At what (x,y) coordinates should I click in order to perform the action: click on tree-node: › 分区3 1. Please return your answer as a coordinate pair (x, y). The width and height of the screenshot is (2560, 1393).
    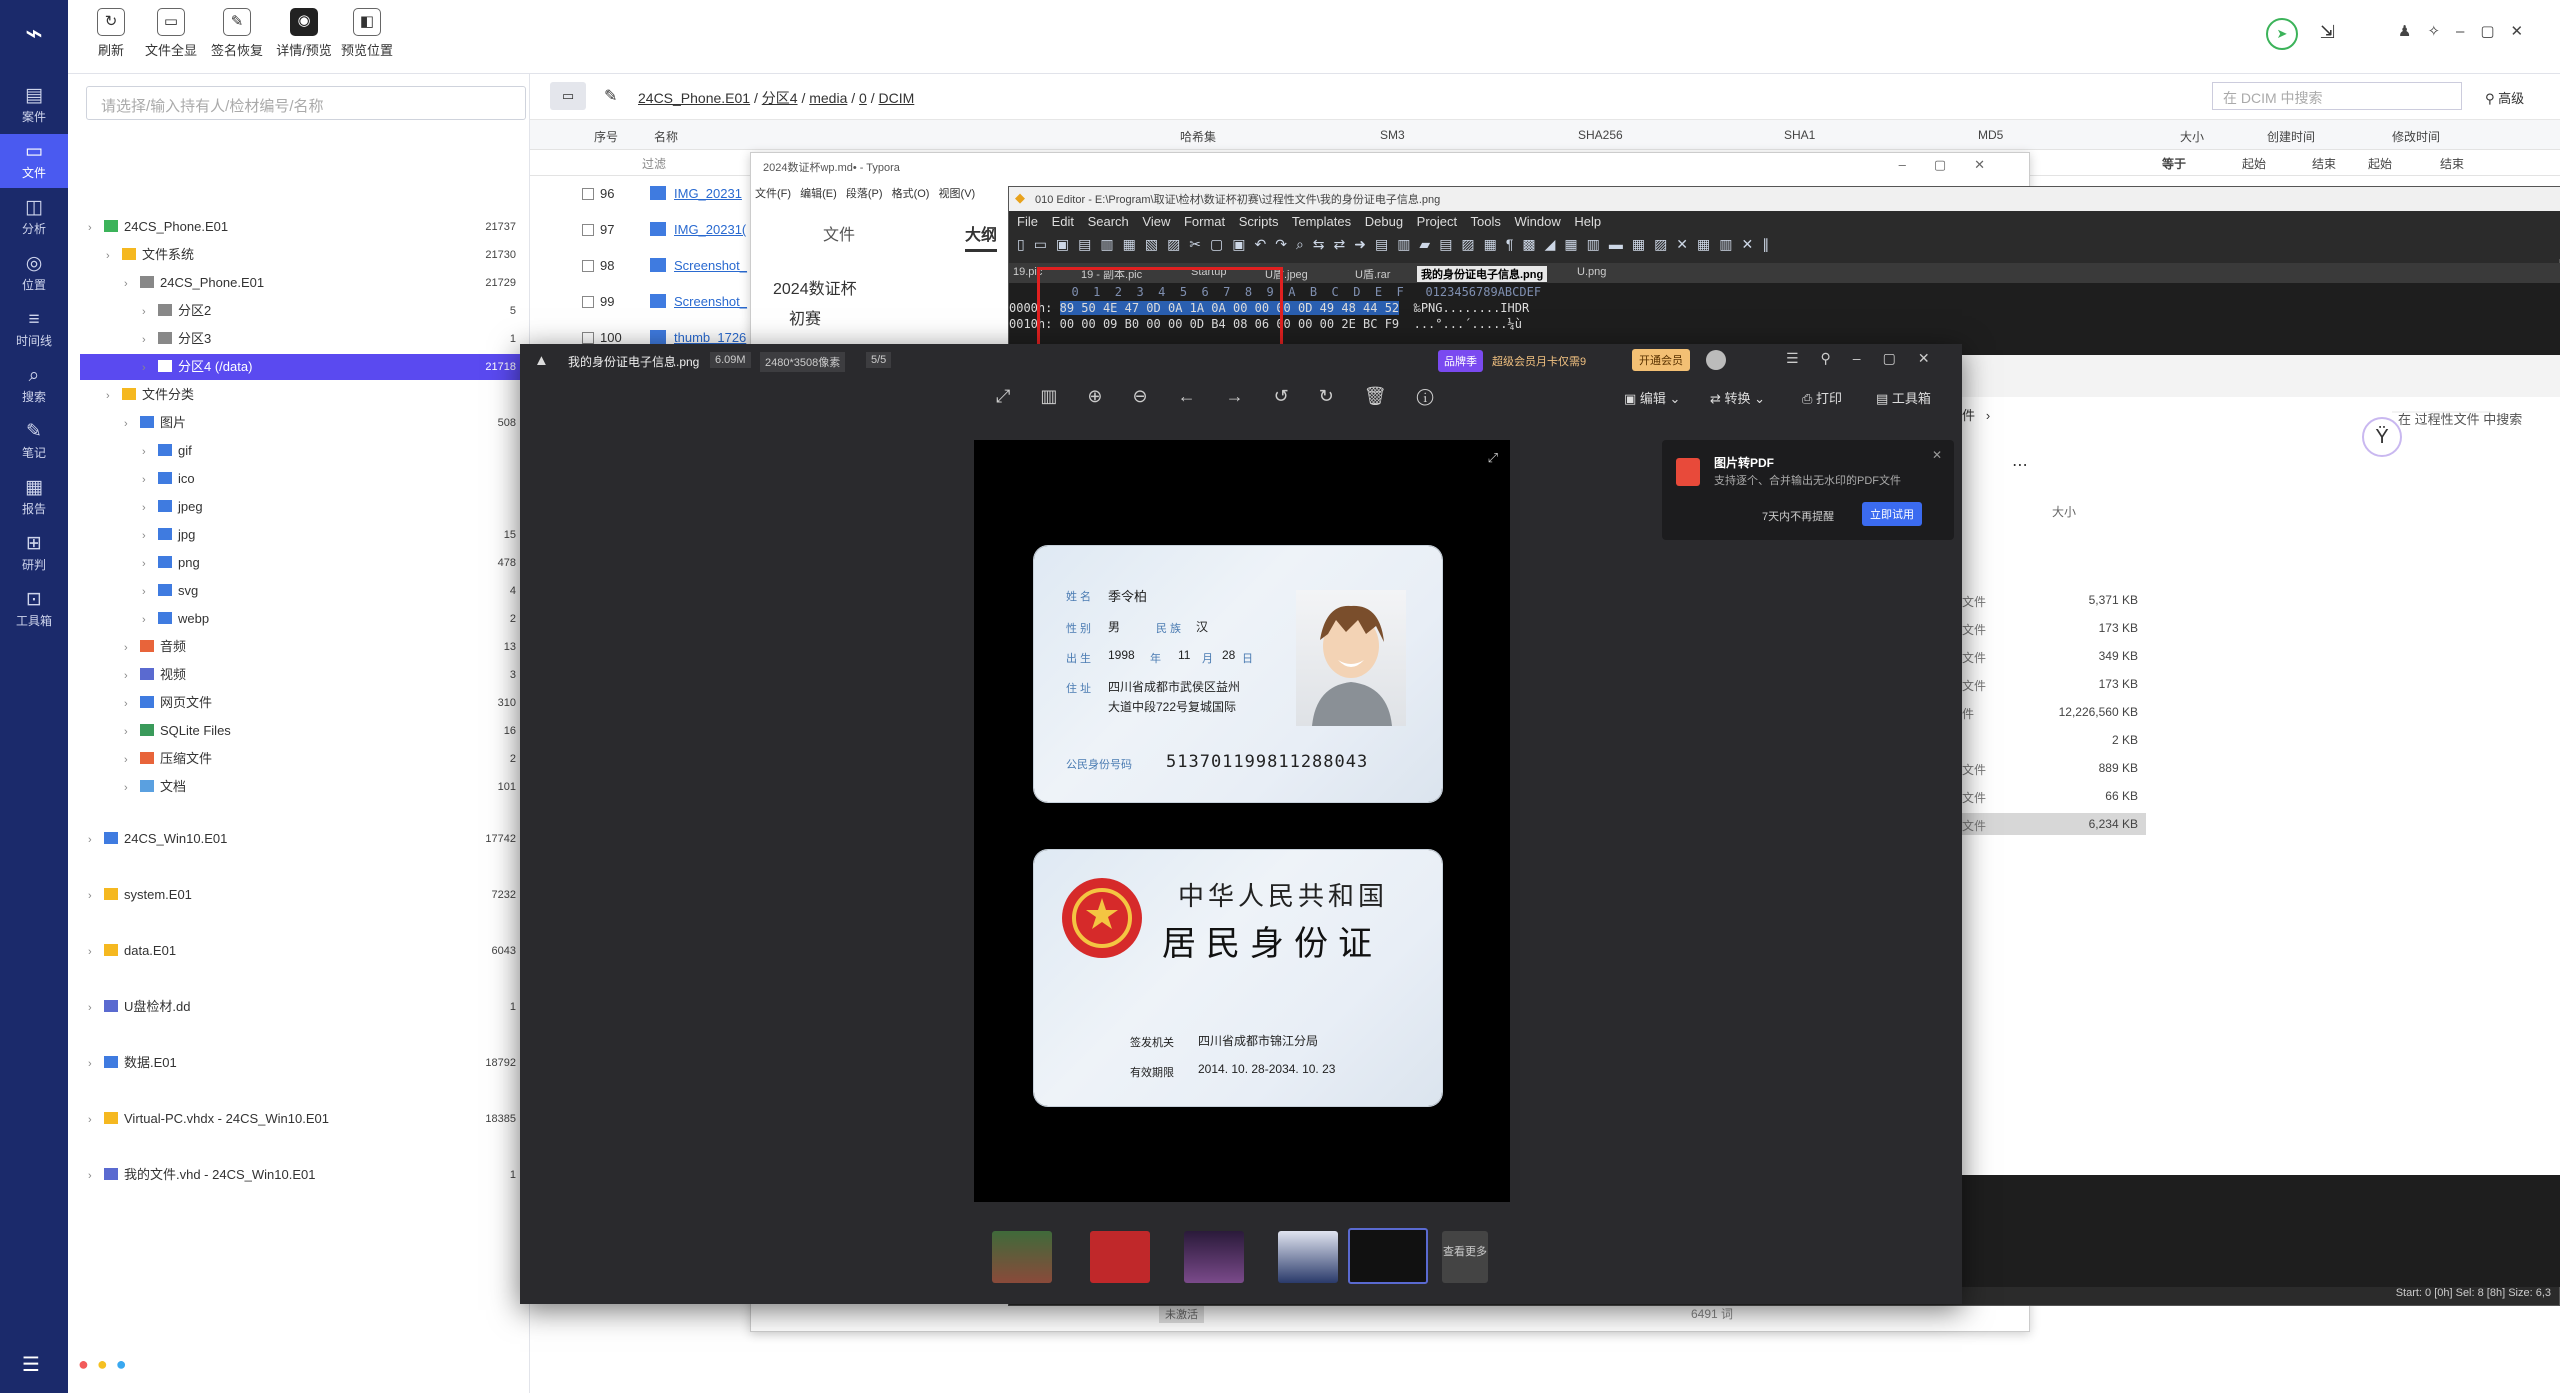
    Looking at the image, I should click on (303, 339).